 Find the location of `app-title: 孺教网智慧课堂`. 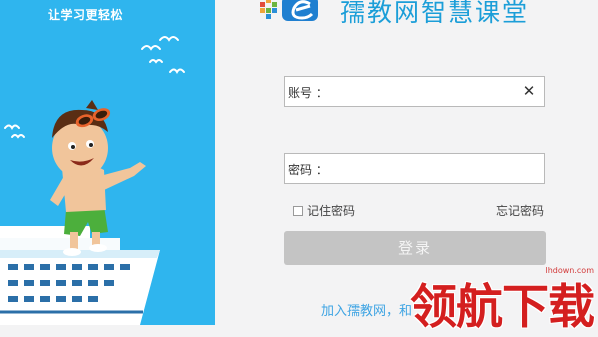

app-title: 孺教网智慧课堂 is located at coordinates (435, 13).